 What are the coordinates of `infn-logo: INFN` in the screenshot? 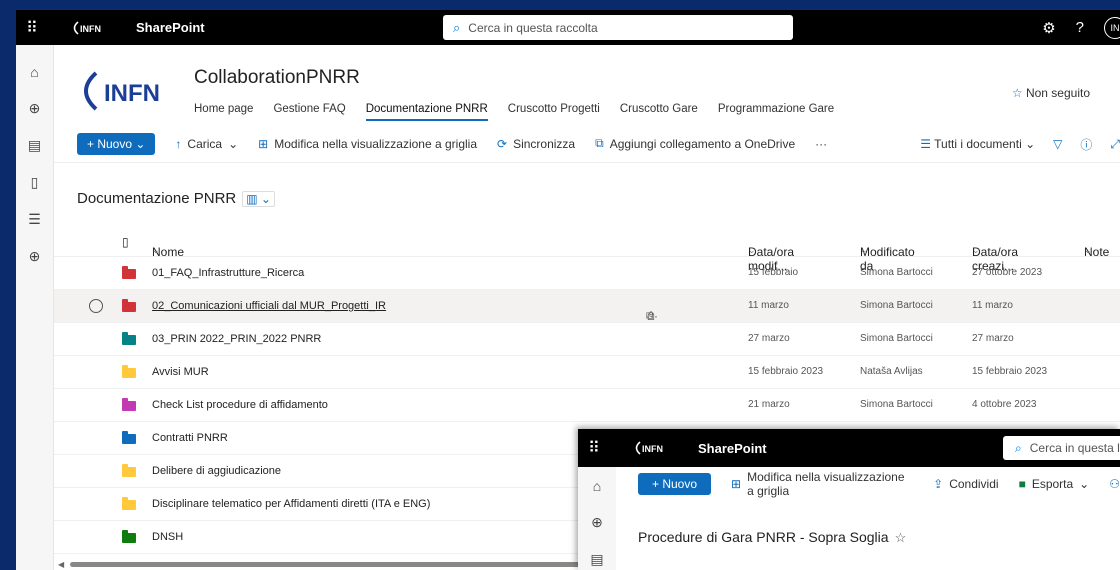 It's located at (90, 28).